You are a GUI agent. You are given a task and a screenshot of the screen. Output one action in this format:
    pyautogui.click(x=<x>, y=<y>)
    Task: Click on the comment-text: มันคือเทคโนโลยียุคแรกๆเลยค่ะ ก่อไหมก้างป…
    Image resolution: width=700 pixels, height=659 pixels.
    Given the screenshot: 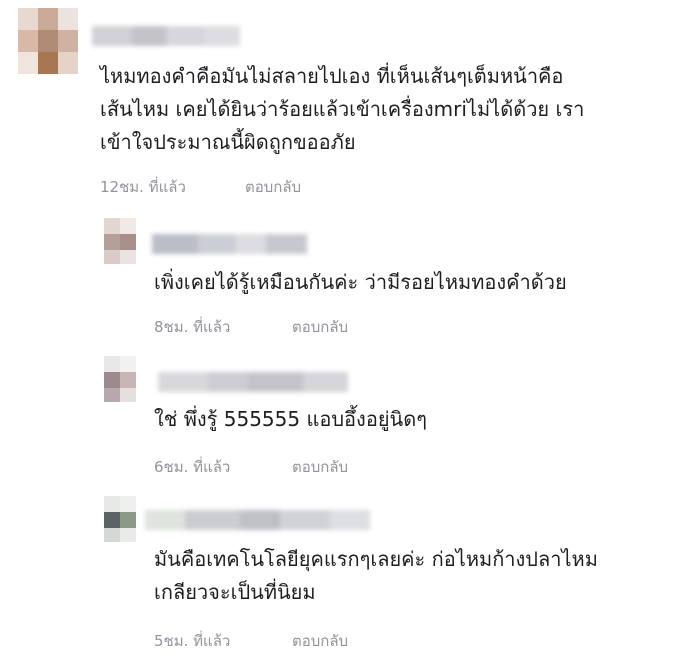 What is the action you would take?
    pyautogui.click(x=376, y=575)
    